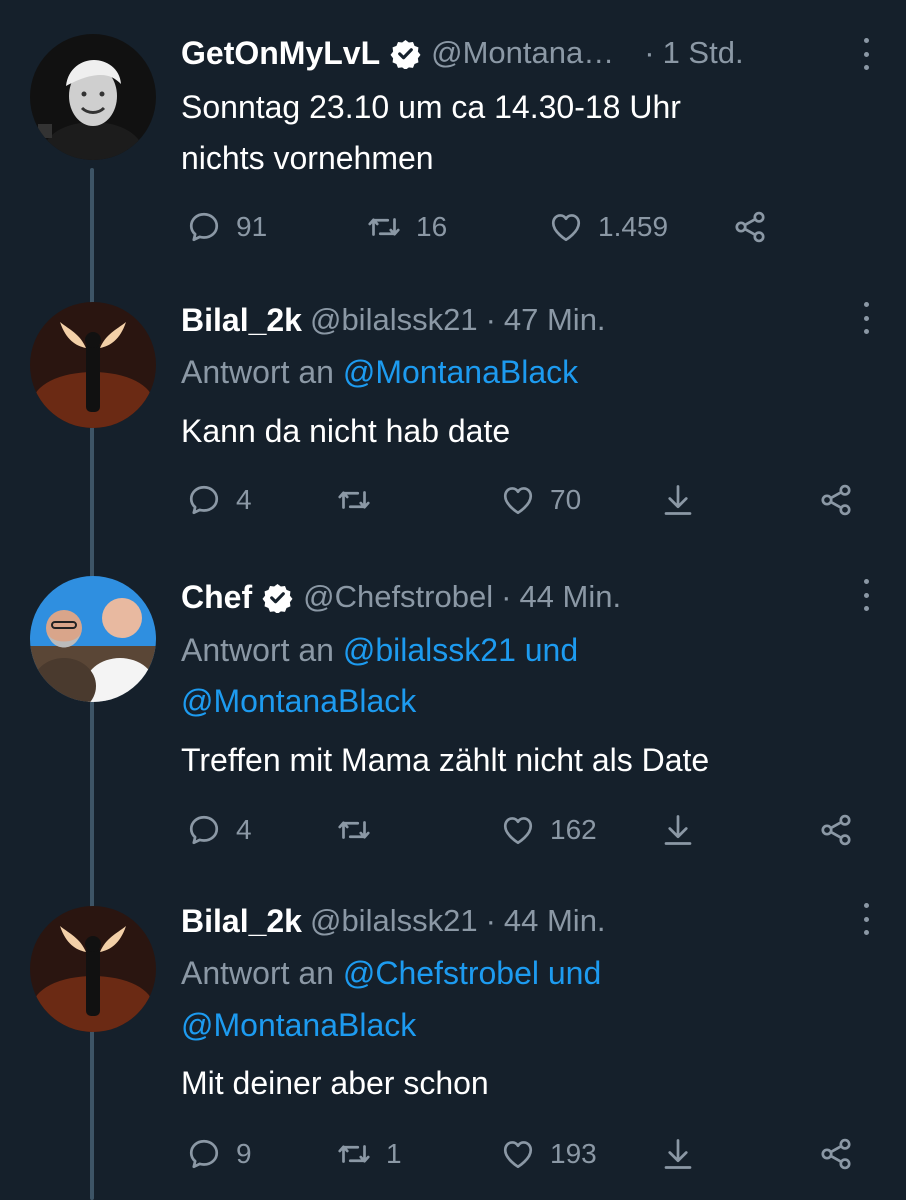 Image resolution: width=906 pixels, height=1200 pixels. Describe the element at coordinates (252, 226) in the screenshot. I see `reply-count: 91` at that location.